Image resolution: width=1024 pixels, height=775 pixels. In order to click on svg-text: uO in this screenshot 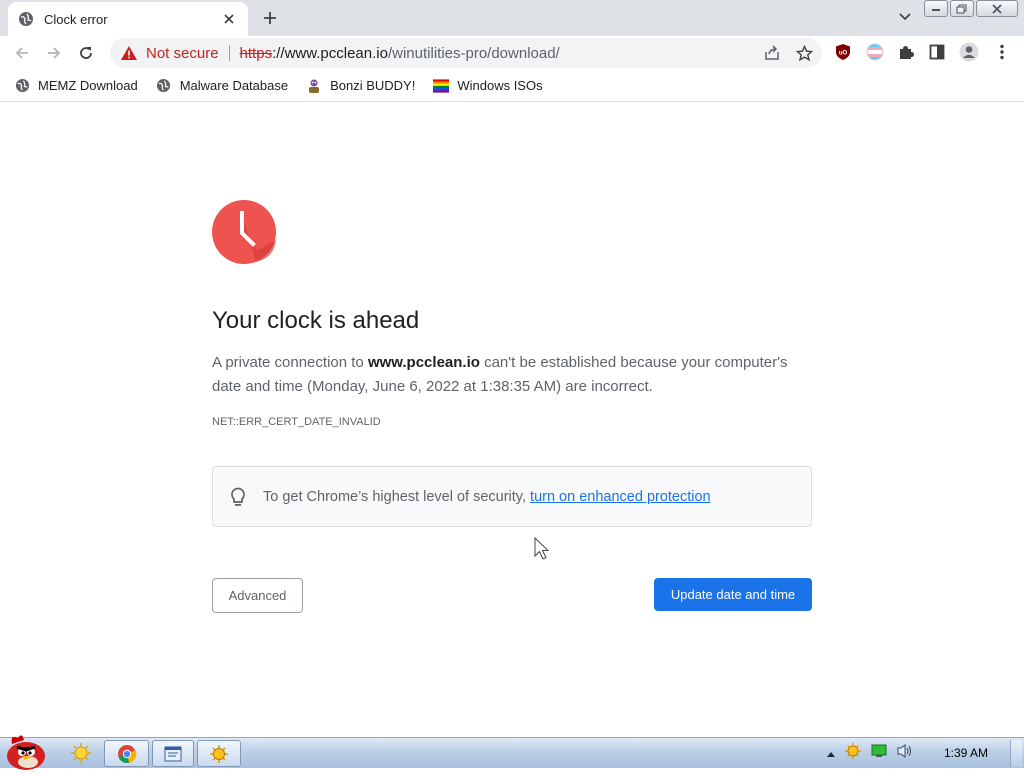, I will do `click(843, 54)`.